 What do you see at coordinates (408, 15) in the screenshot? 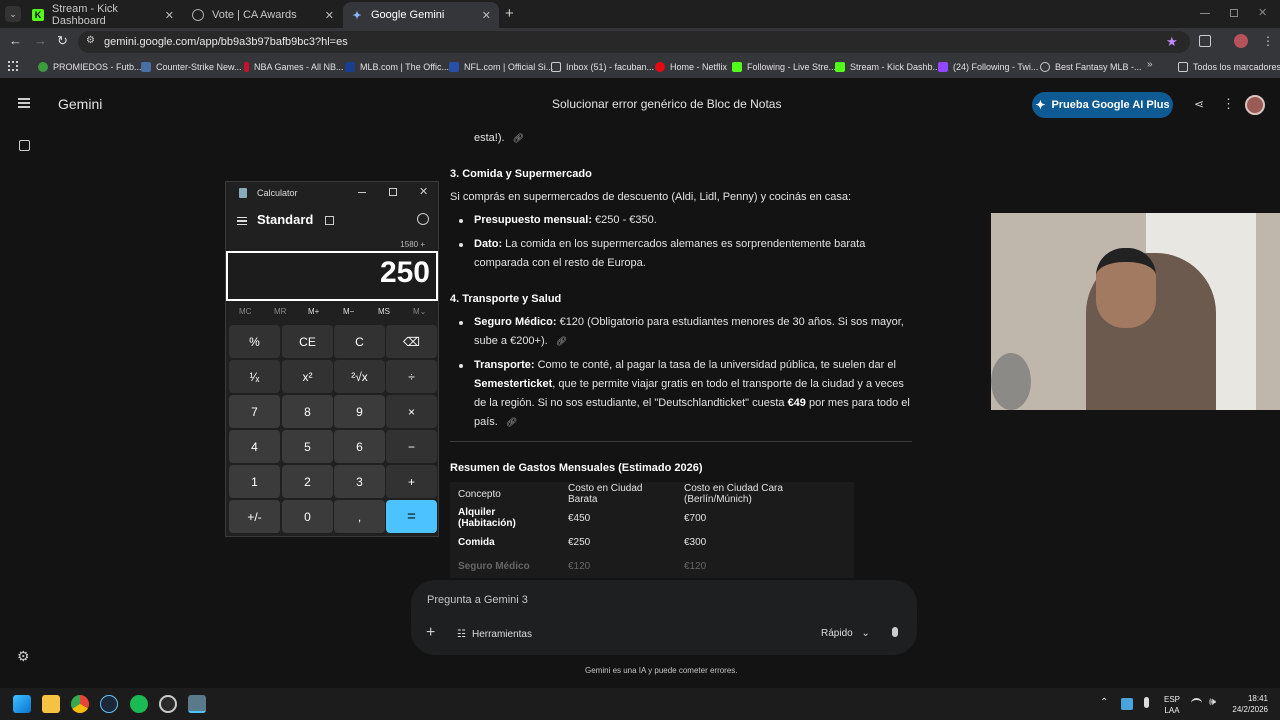
I see `tab-title: Google Gemini` at bounding box center [408, 15].